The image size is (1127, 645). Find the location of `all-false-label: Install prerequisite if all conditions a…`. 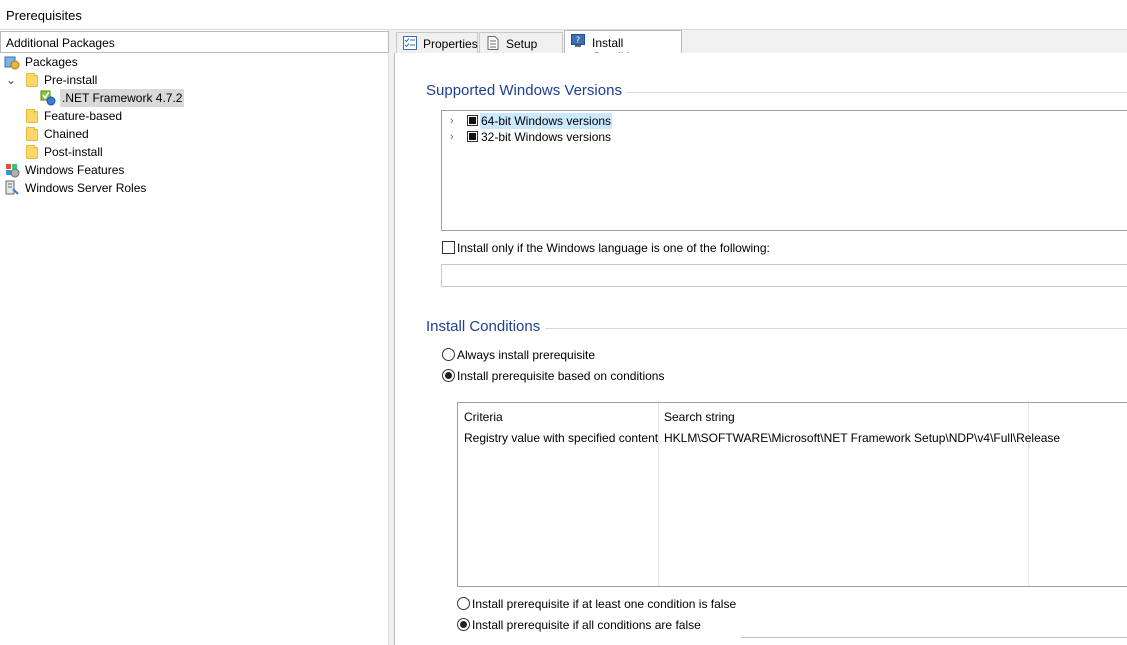

all-false-label: Install prerequisite if all conditions a… is located at coordinates (586, 625).